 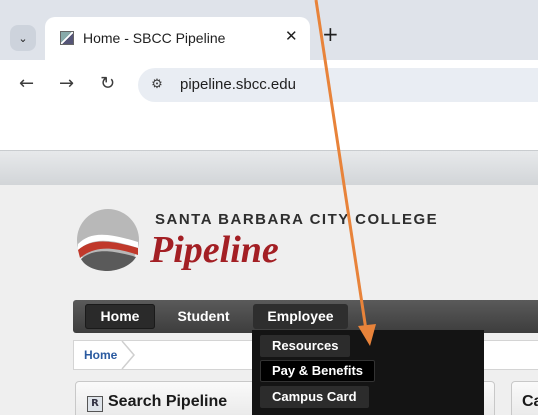 I want to click on site-settings-icon: ⚙, so click(x=157, y=85).